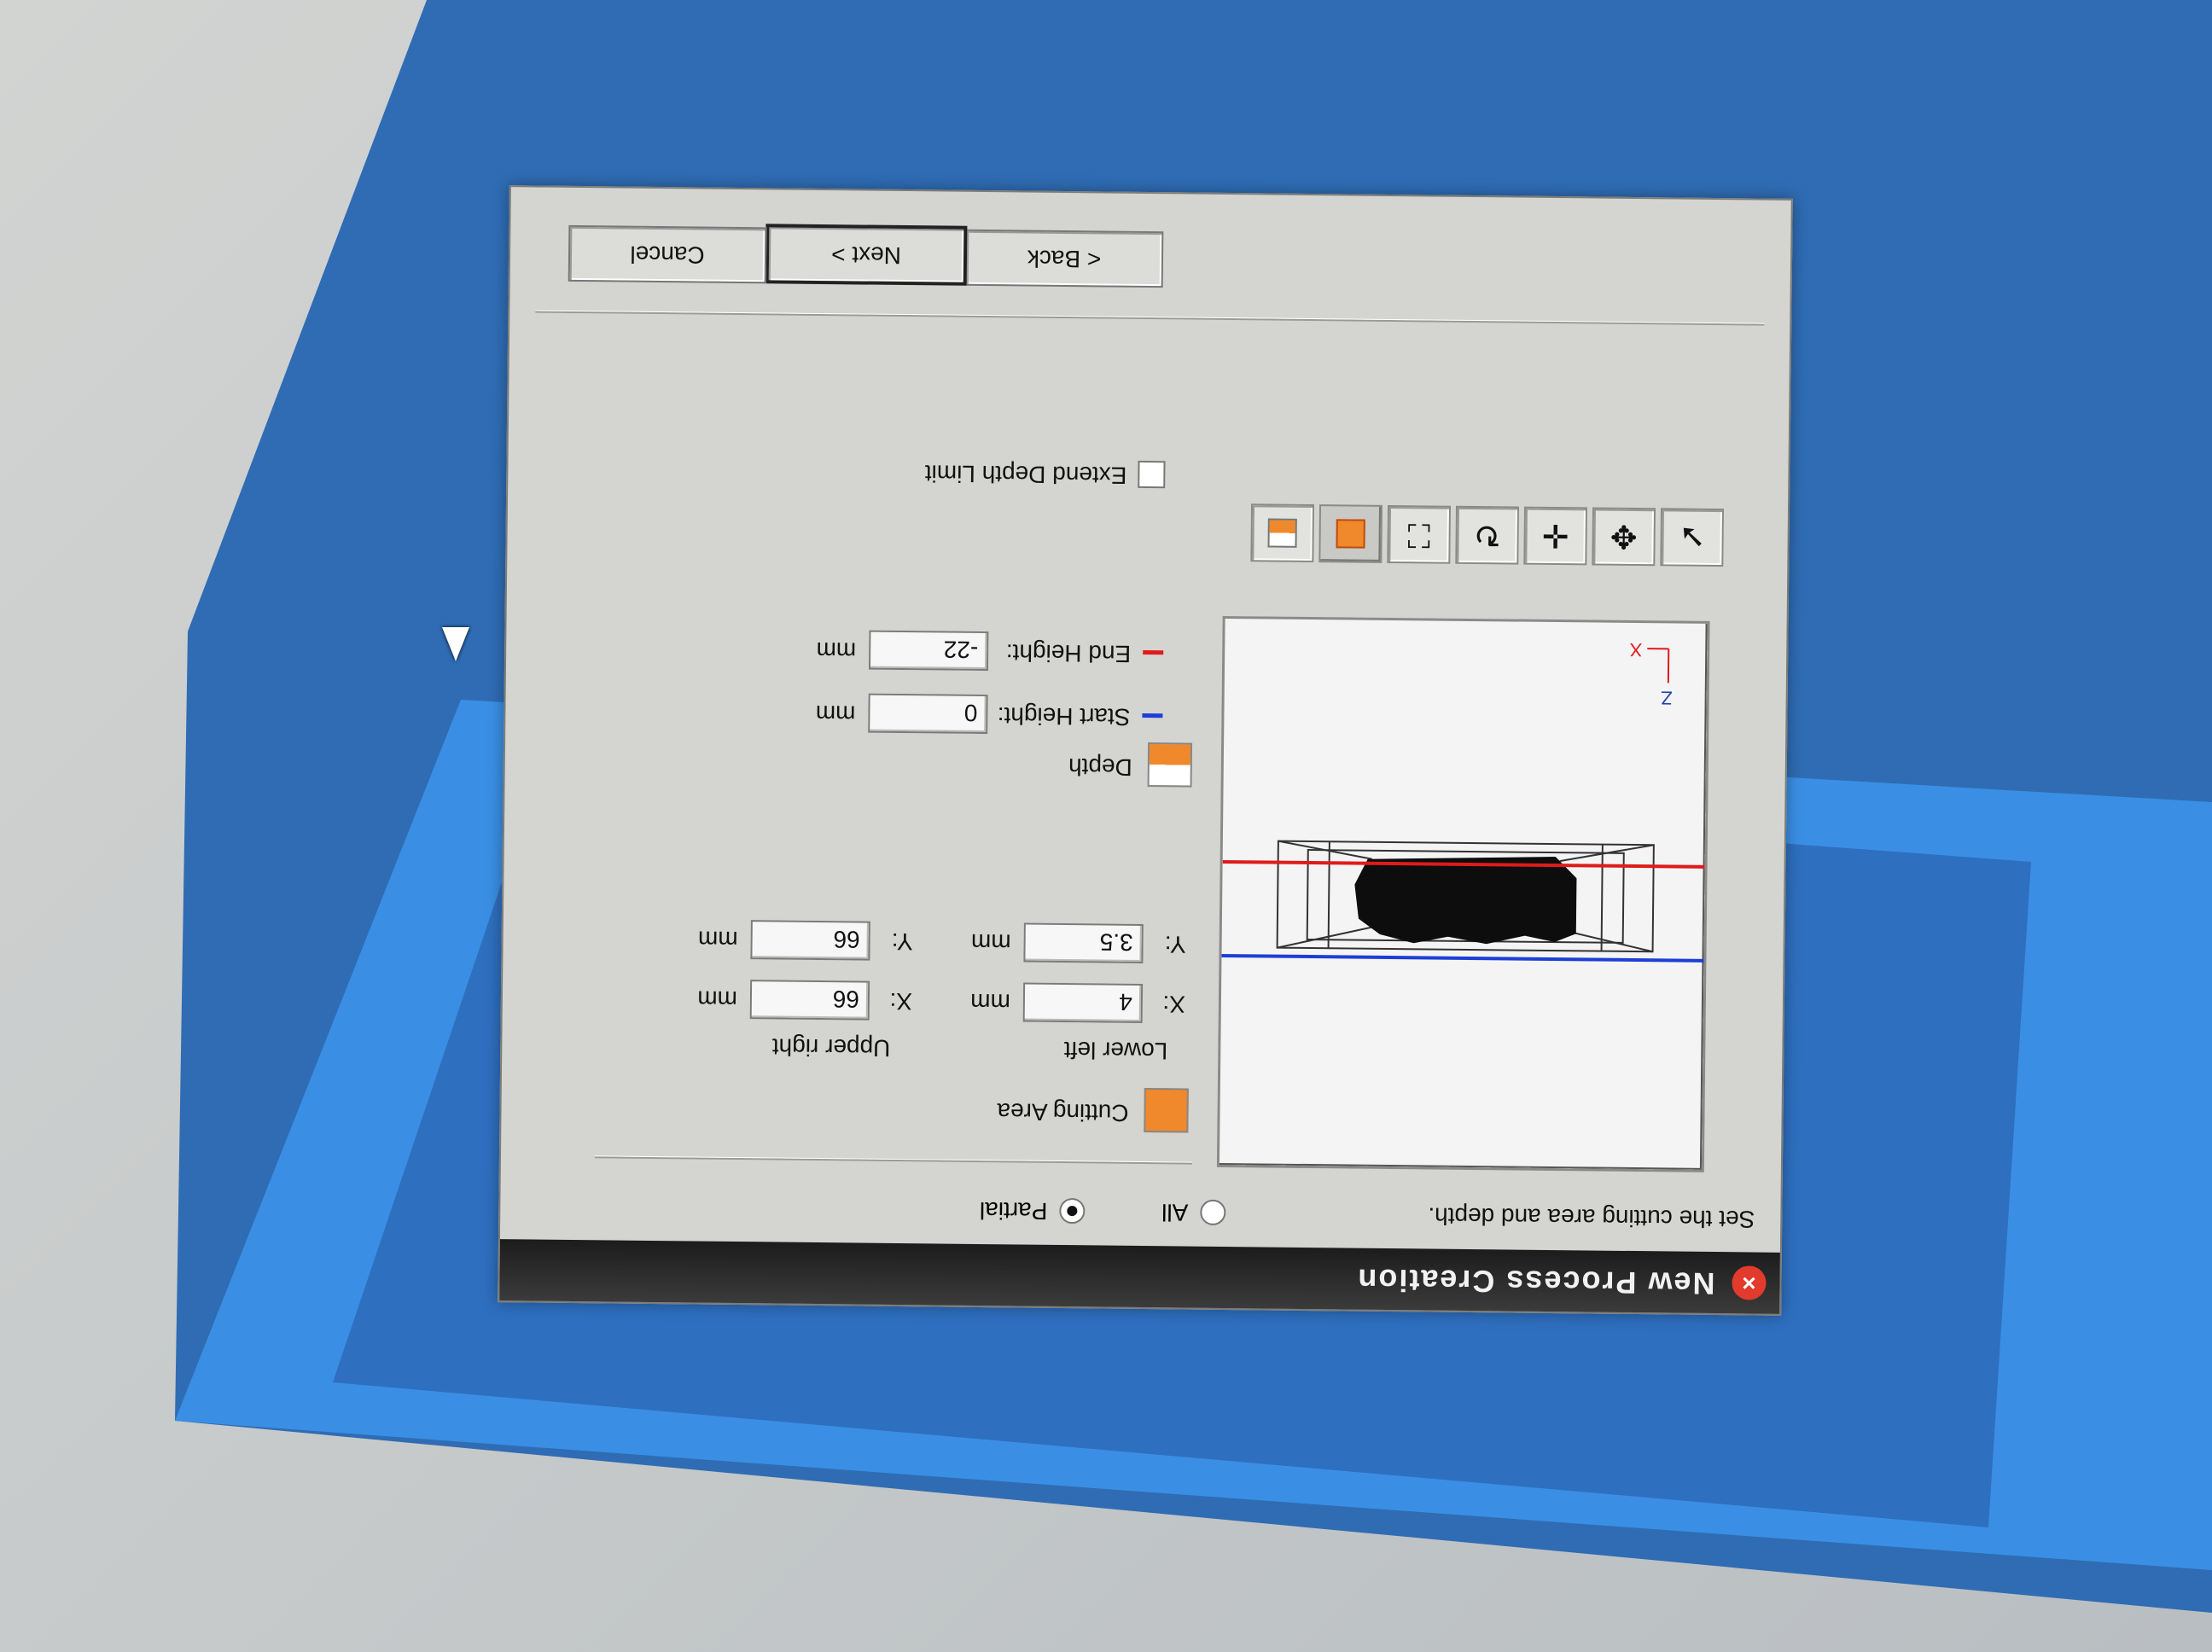 This screenshot has width=2212, height=1652. I want to click on radio-all-label: All, so click(1175, 1212).